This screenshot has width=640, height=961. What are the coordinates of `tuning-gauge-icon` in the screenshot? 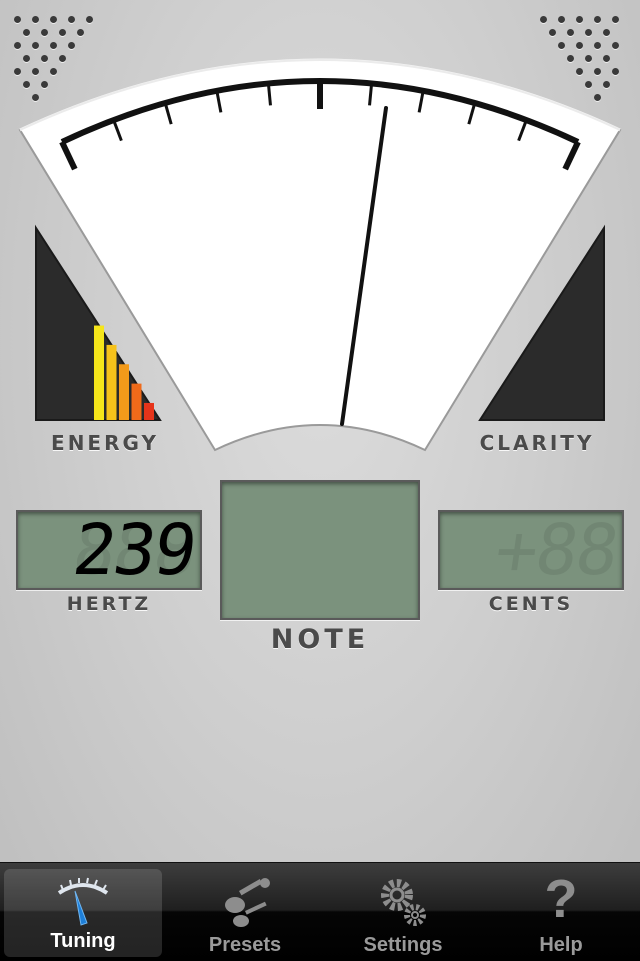 It's located at (83, 901).